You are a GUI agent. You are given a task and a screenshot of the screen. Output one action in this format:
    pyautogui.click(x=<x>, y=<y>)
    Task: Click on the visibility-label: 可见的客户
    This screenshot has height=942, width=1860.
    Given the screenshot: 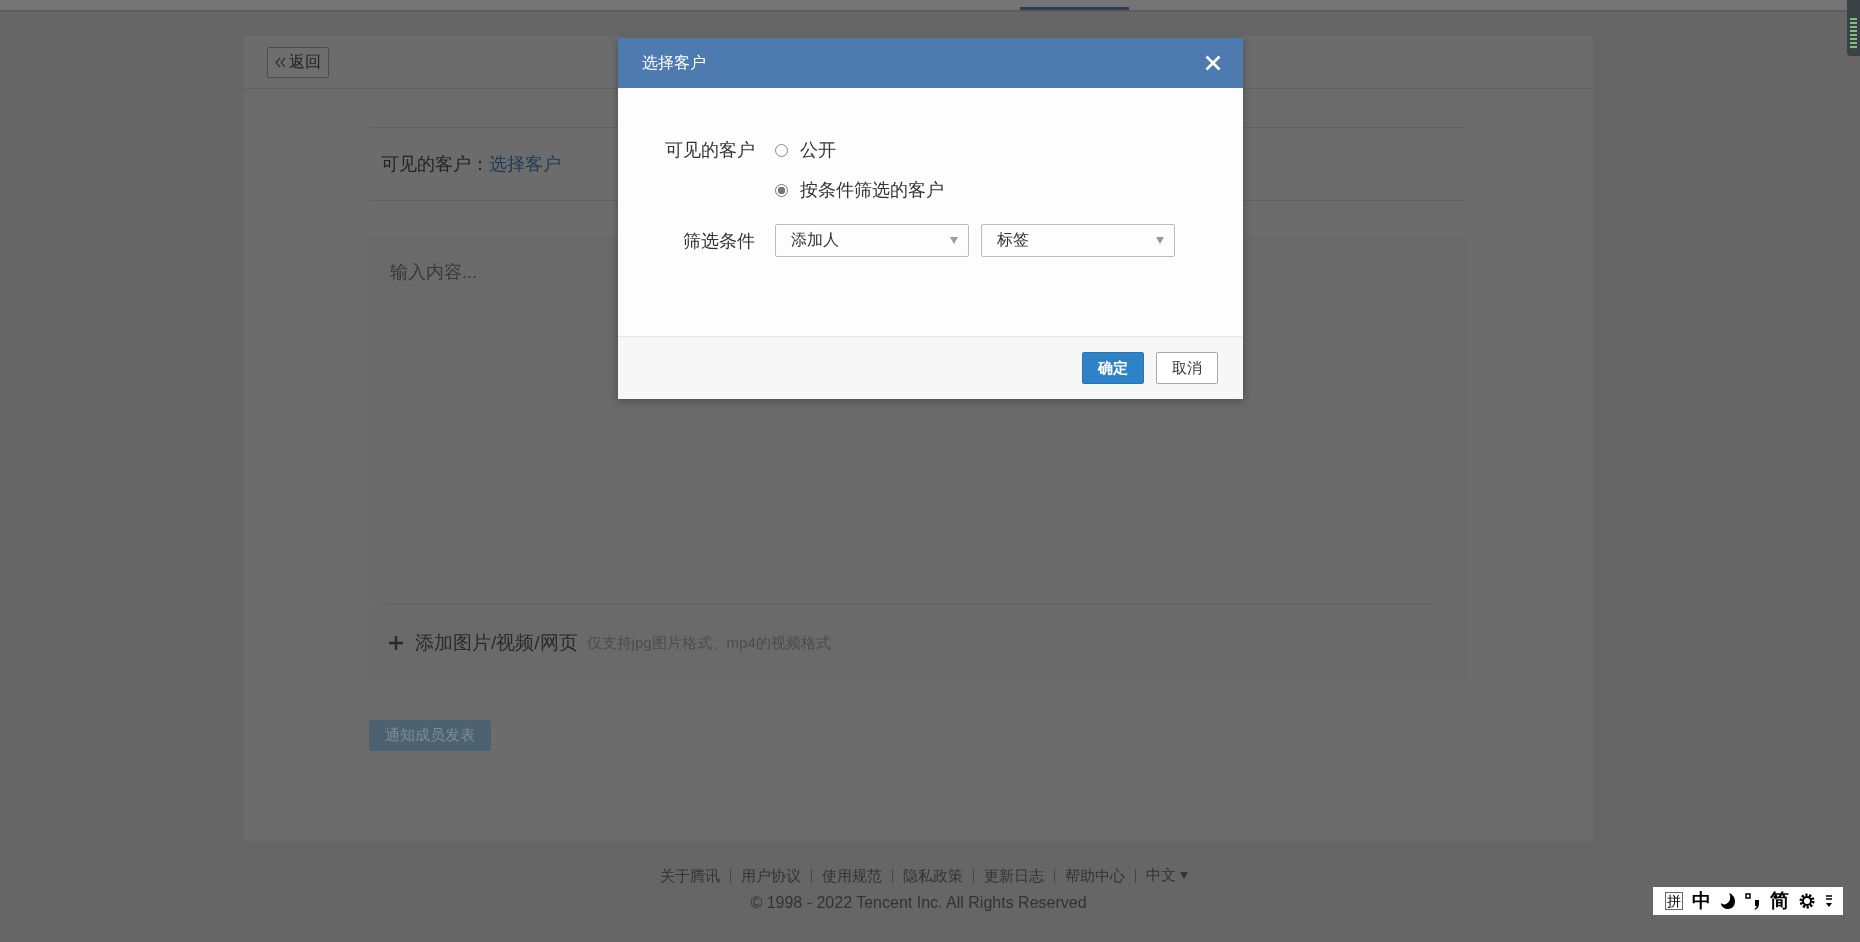 What is the action you would take?
    pyautogui.click(x=709, y=150)
    